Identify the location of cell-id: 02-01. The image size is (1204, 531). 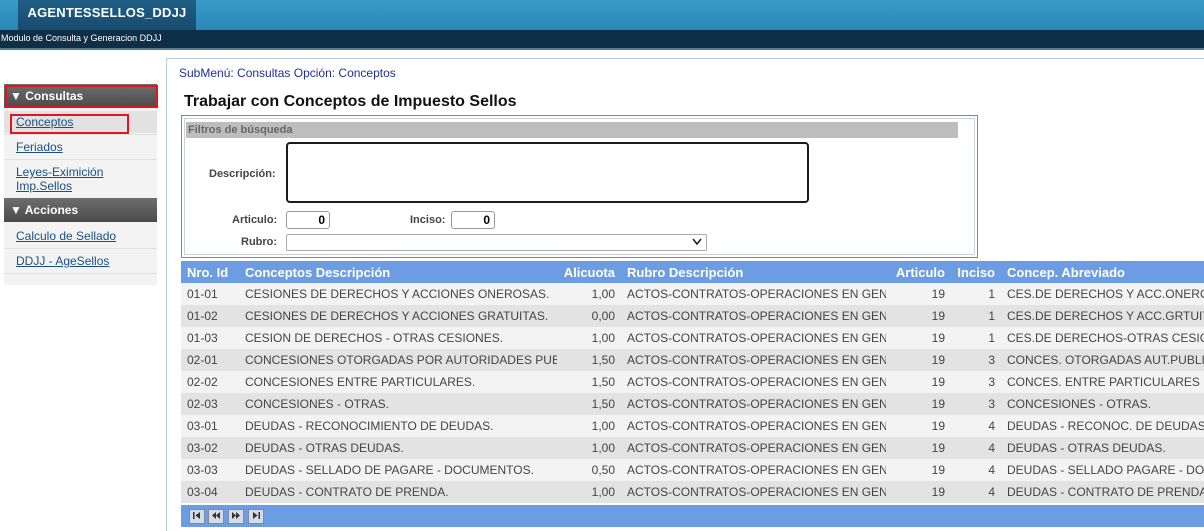
(202, 360).